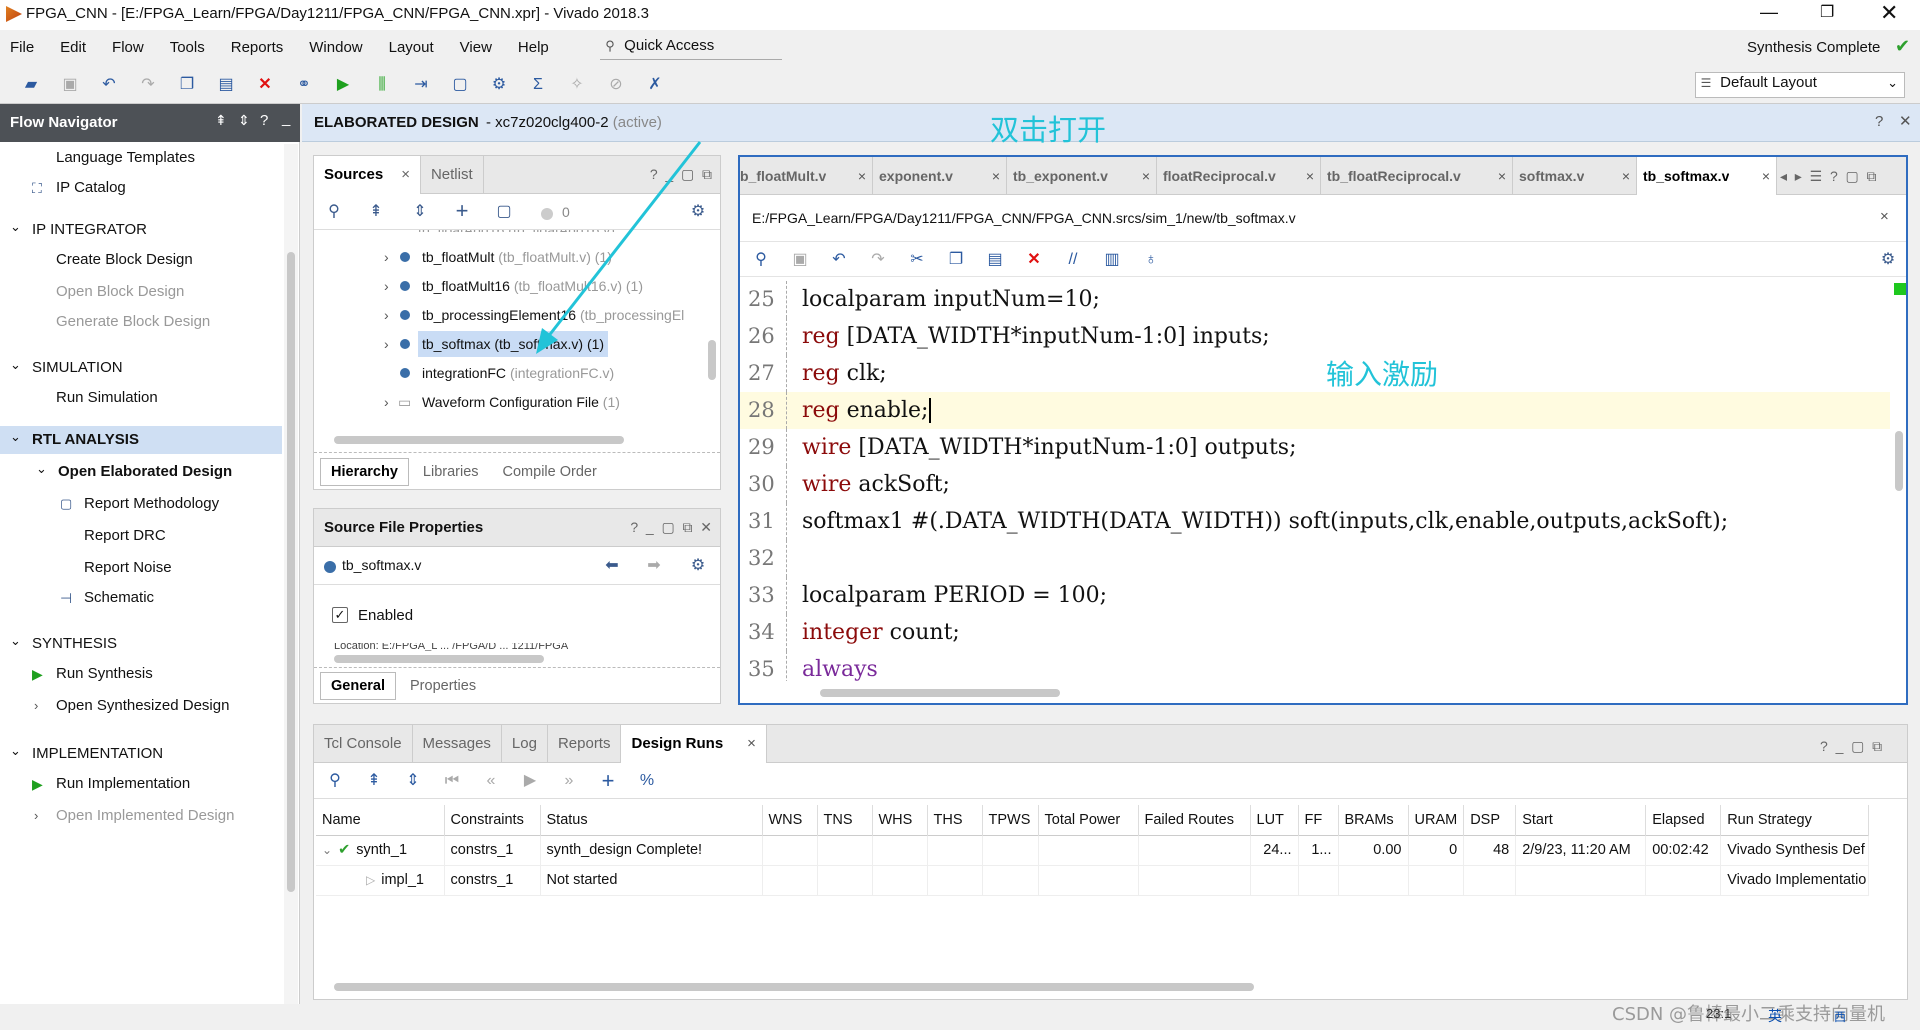  What do you see at coordinates (1315, 558) in the screenshot?
I see `code-line: 32` at bounding box center [1315, 558].